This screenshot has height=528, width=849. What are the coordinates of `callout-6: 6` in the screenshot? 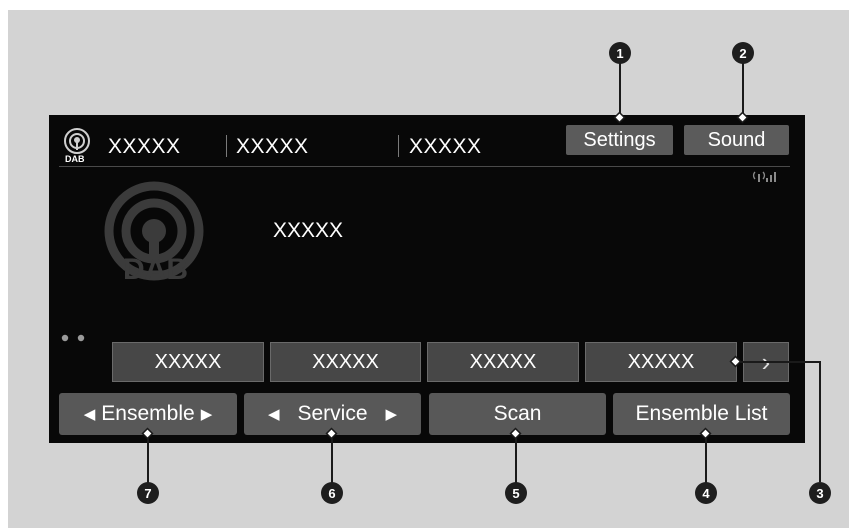 It's located at (332, 493).